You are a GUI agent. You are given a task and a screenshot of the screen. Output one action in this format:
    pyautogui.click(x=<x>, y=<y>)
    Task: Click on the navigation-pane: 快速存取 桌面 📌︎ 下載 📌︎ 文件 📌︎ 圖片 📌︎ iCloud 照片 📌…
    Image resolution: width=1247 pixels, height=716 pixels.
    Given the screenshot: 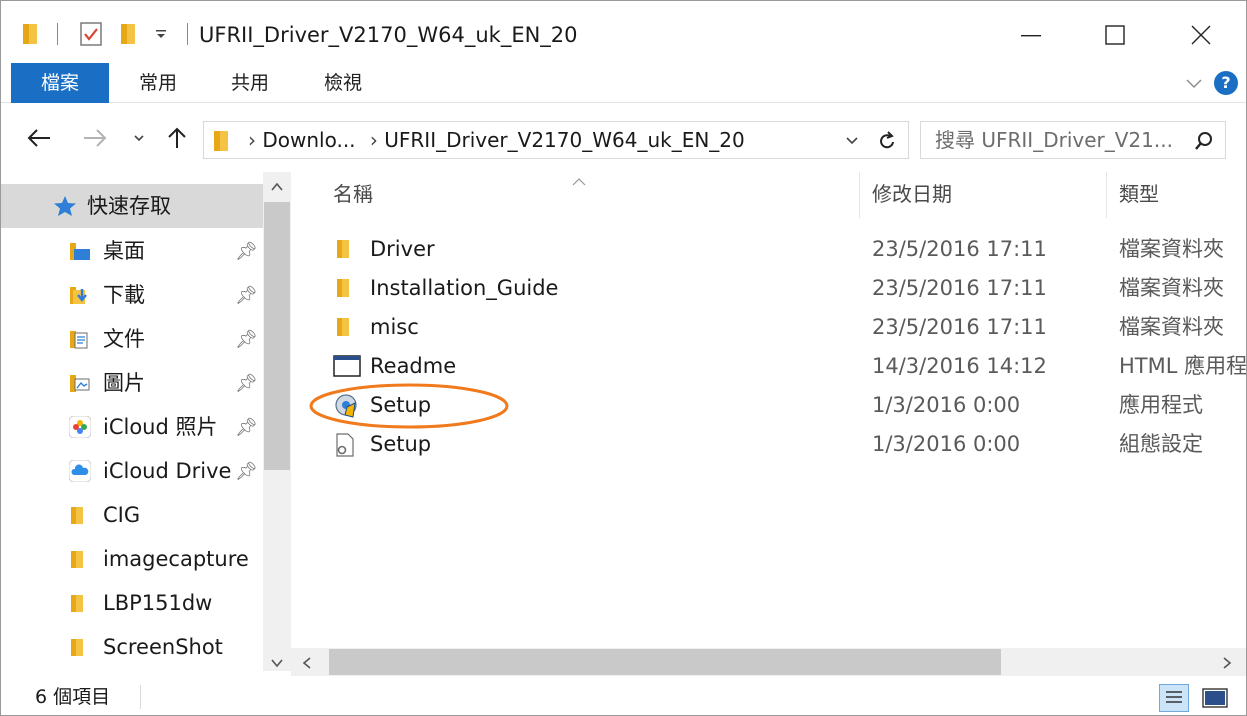 What is the action you would take?
    pyautogui.click(x=132, y=421)
    